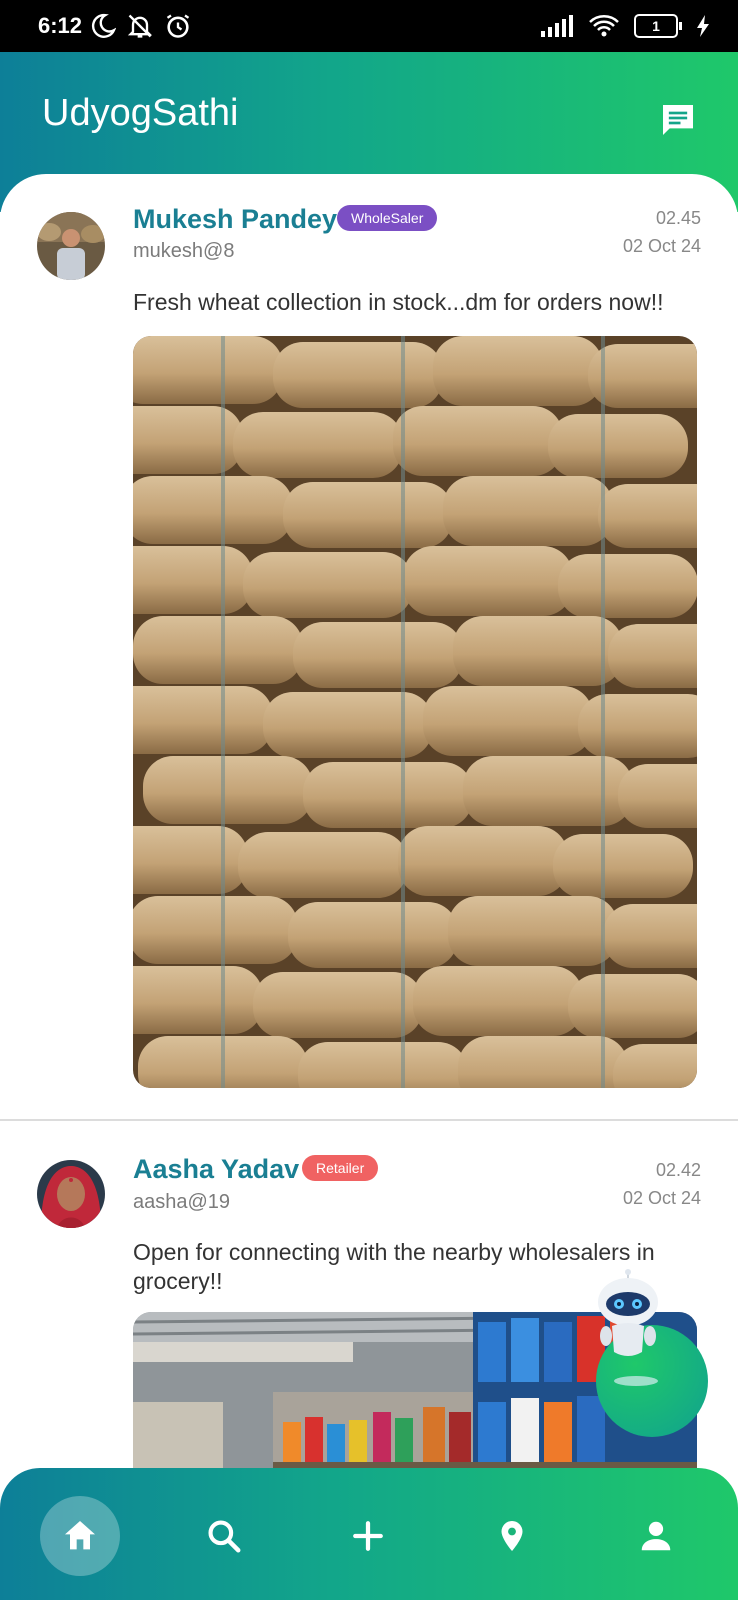 The image size is (738, 1600). I want to click on post-time: 02.42, so click(678, 1170).